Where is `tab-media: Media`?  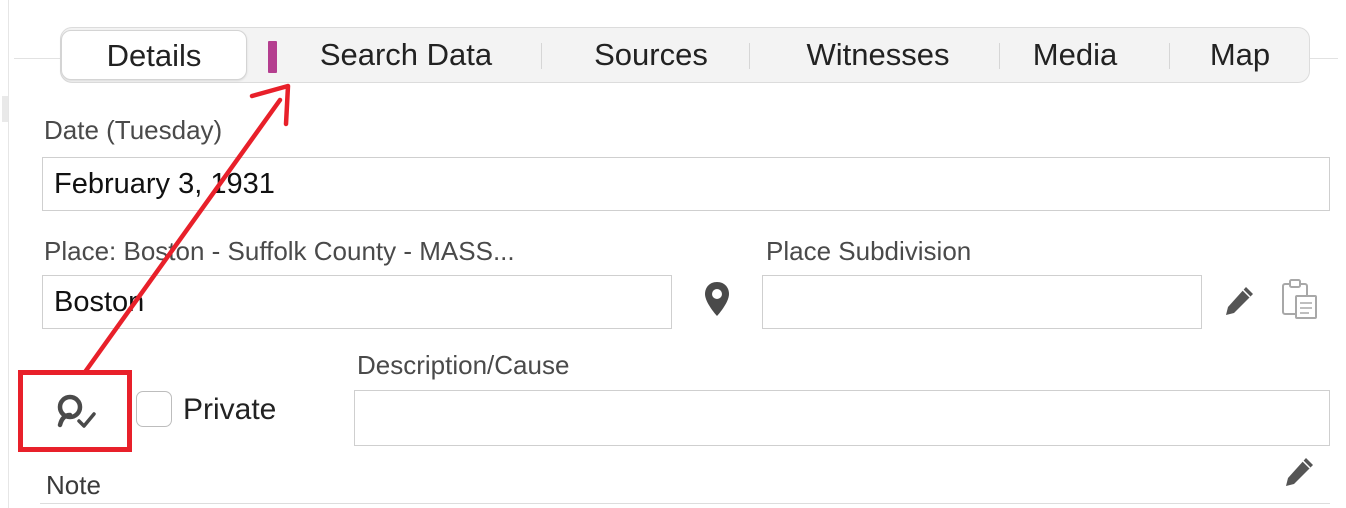 tab-media: Media is located at coordinates (1075, 55).